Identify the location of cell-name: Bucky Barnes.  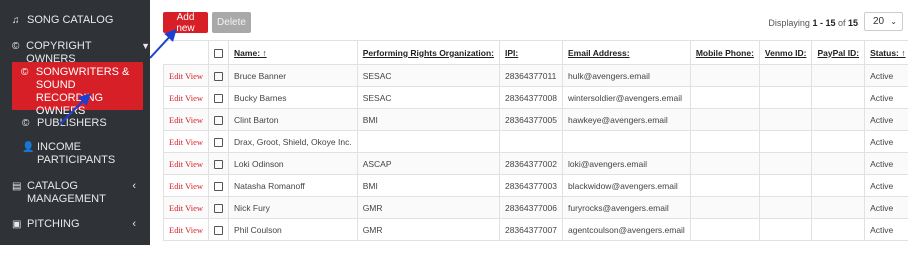
(293, 97).